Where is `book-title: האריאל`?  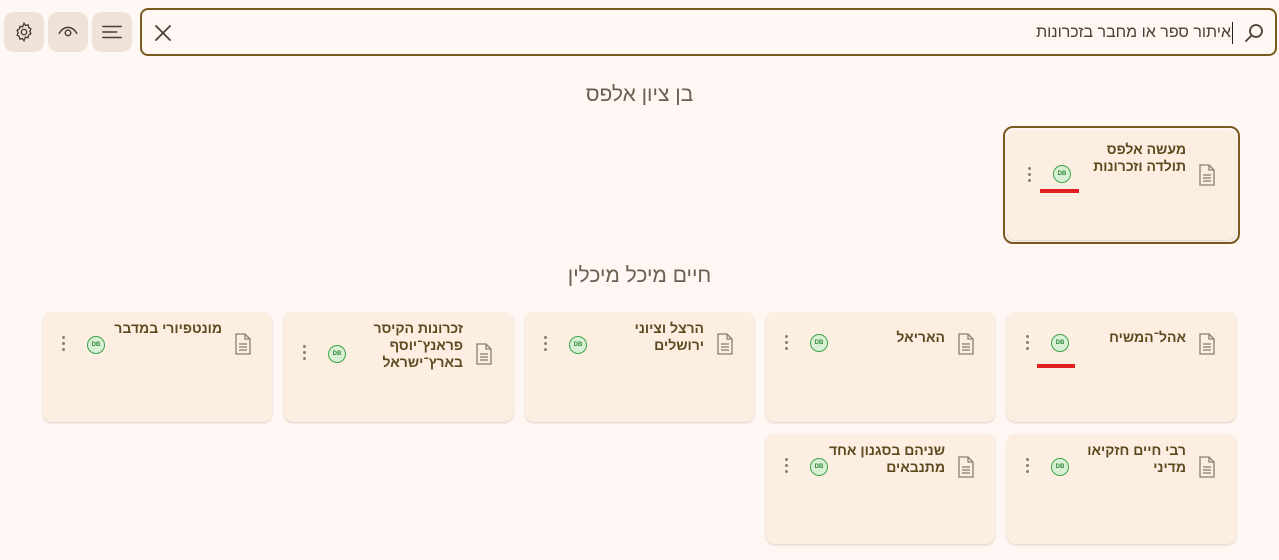
book-title: האריאל is located at coordinates (920, 337).